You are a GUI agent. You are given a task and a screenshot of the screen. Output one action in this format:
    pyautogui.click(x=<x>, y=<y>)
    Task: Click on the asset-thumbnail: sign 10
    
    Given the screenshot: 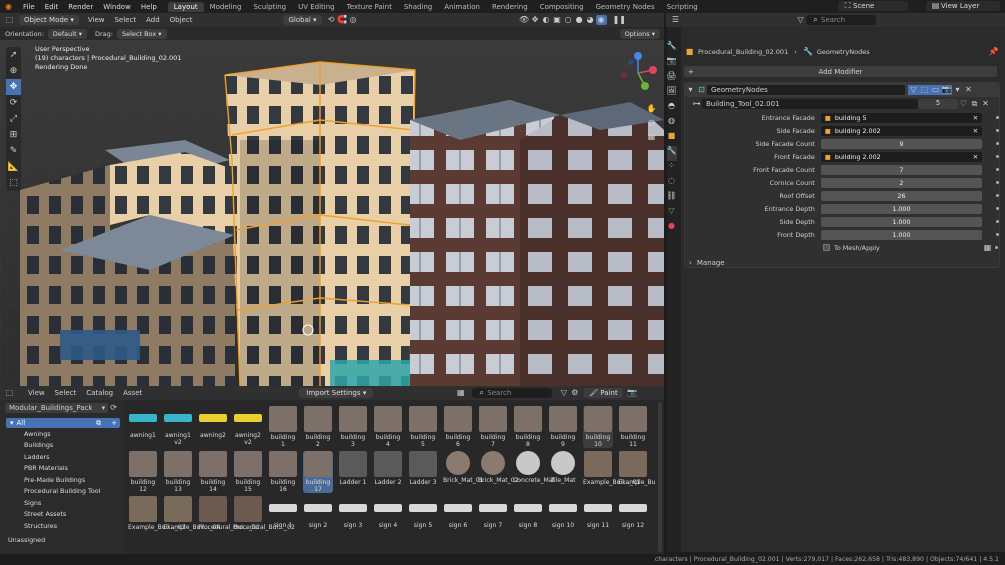 What is the action you would take?
    pyautogui.click(x=563, y=512)
    